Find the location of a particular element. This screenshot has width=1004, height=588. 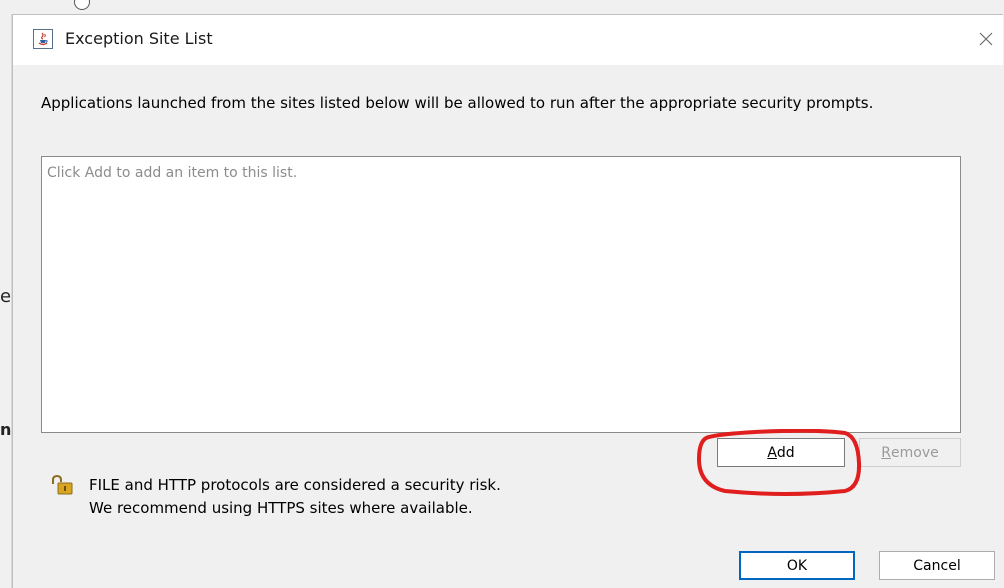

dialog-title: Exception Site List is located at coordinates (139, 38).